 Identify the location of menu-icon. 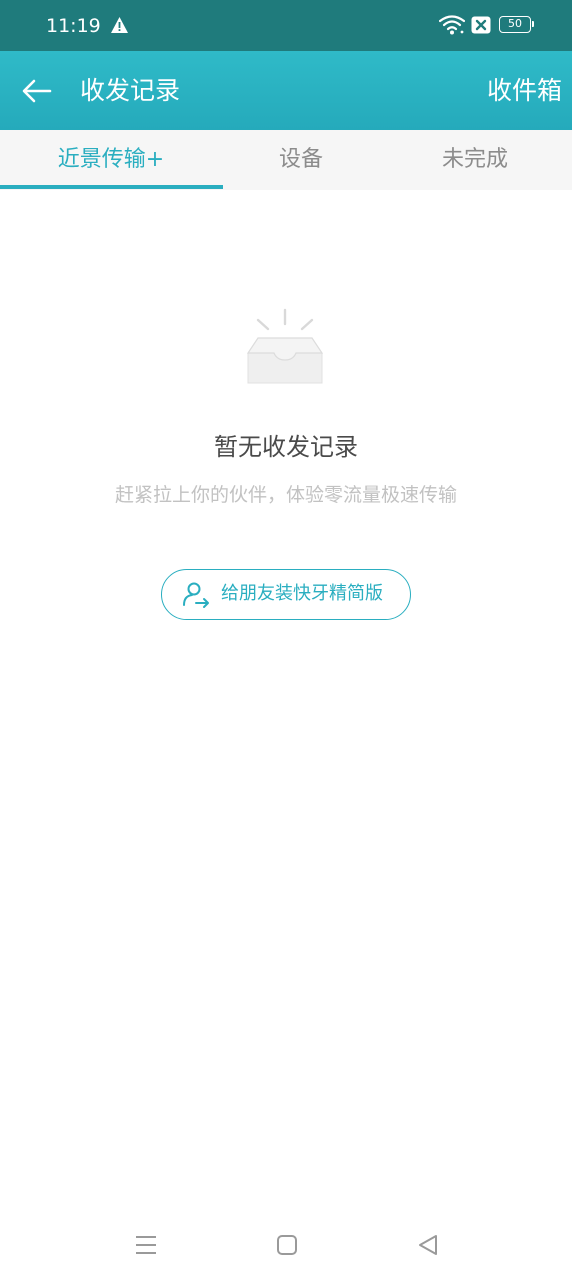
(146, 1245).